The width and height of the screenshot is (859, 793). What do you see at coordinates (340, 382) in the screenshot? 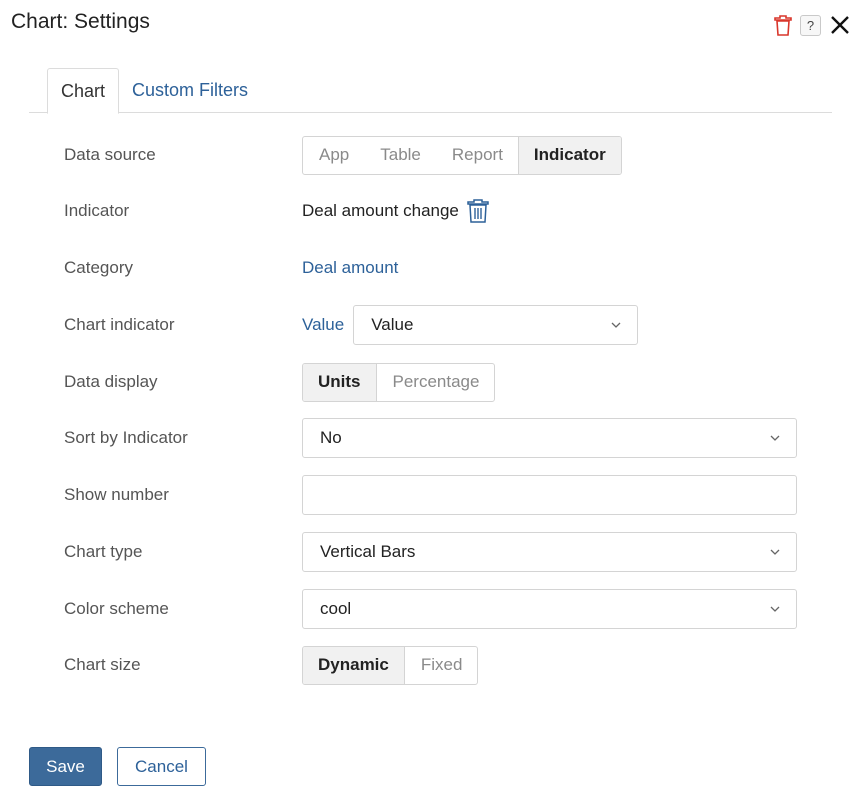
I see `data-display-option-units: Units` at bounding box center [340, 382].